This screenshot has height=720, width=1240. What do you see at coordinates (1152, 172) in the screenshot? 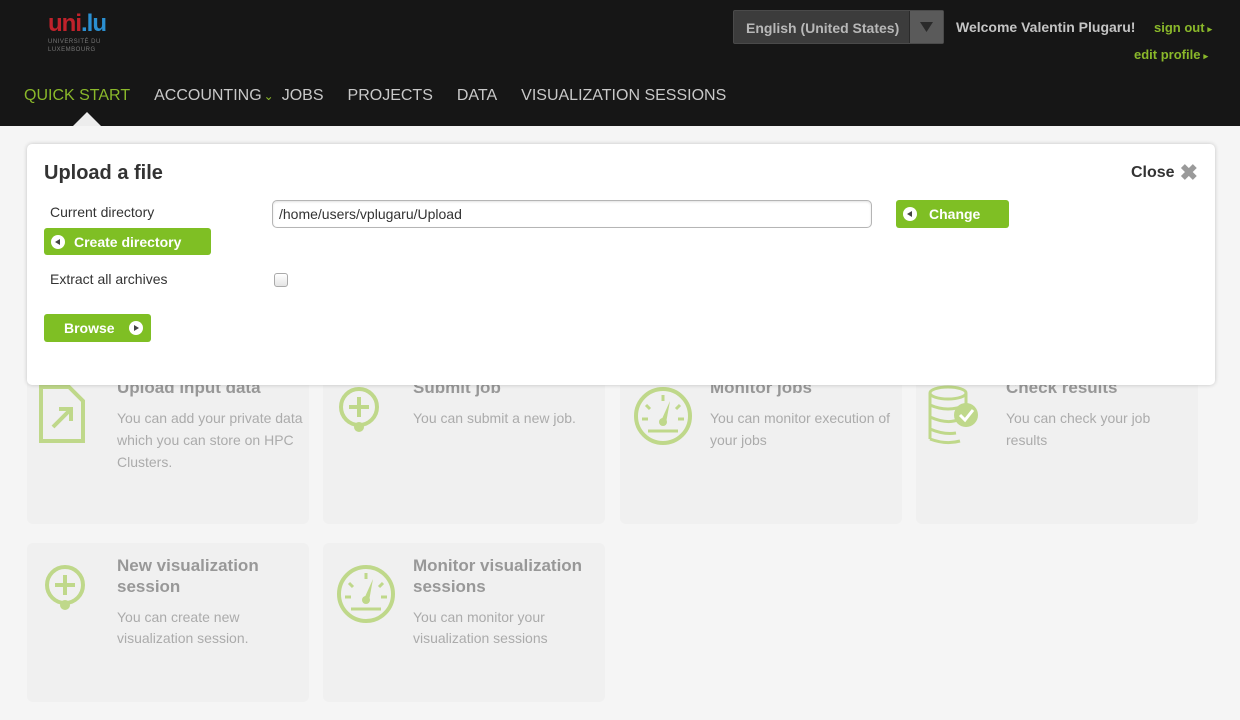
I see `close-label: Close` at bounding box center [1152, 172].